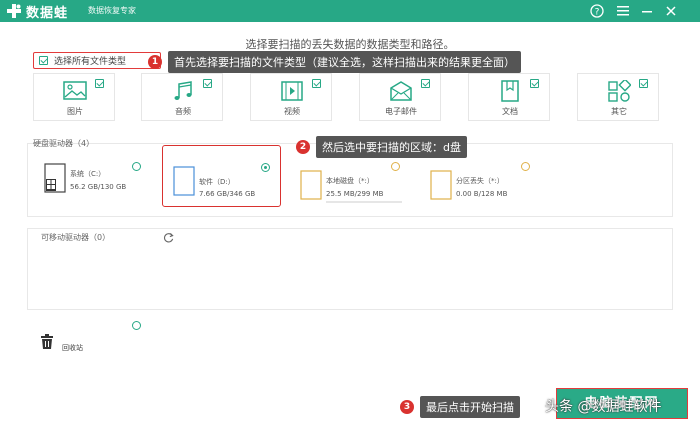  Describe the element at coordinates (482, 194) in the screenshot. I see `drive-size: 0.00 B/128 MB` at that location.